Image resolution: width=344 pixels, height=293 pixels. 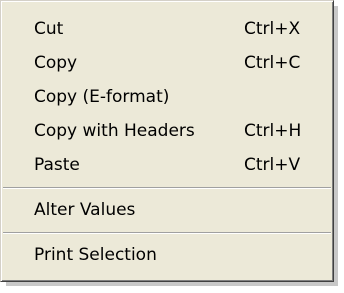 What do you see at coordinates (167, 165) in the screenshot?
I see `menu-item-paste: Paste Ctrl+V` at bounding box center [167, 165].